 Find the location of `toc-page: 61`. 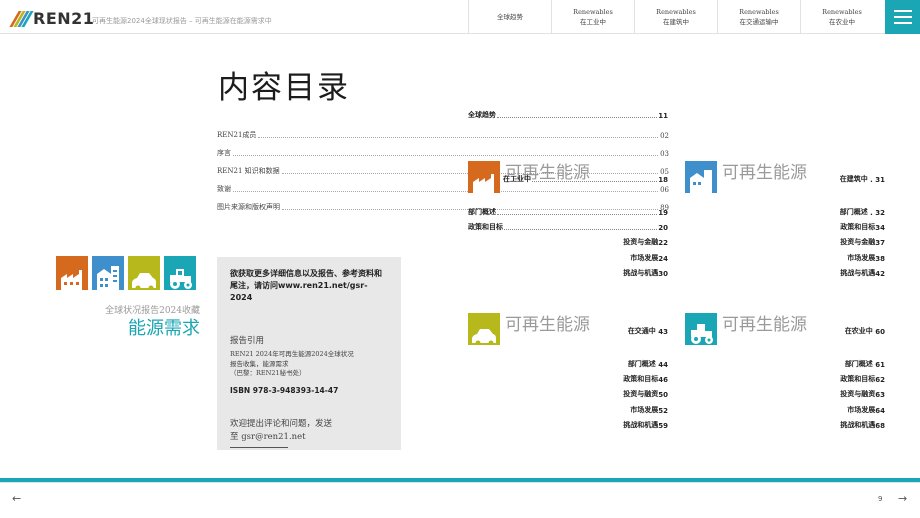

toc-page: 61 is located at coordinates (880, 365).